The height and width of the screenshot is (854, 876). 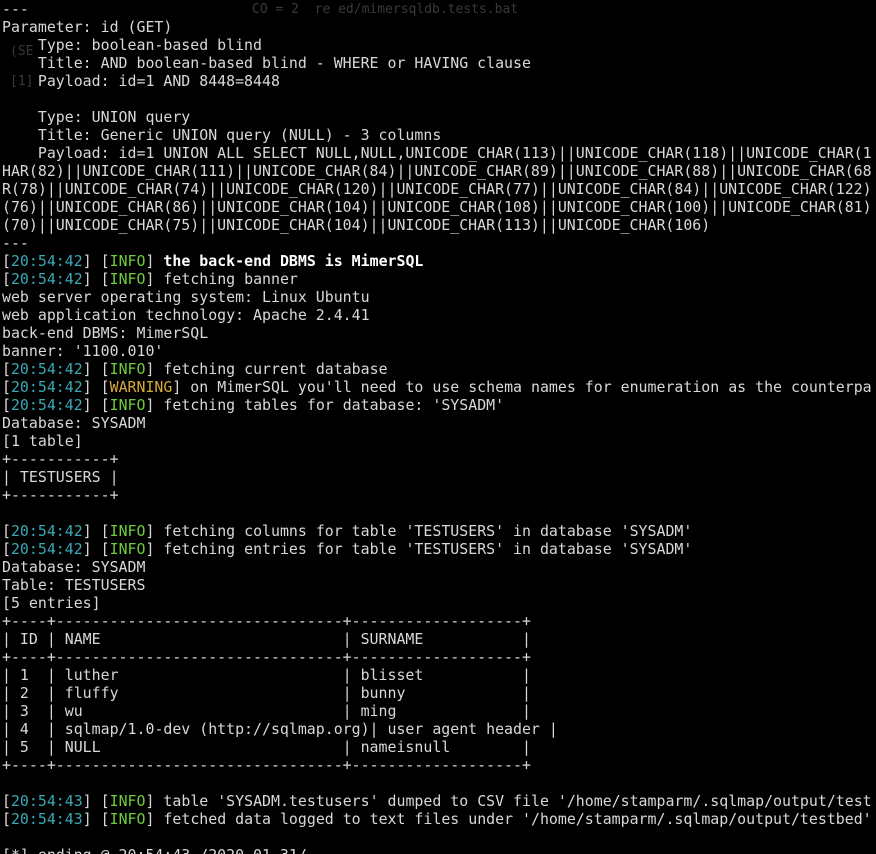 I want to click on output-line: +-----------+, so click(x=60, y=495).